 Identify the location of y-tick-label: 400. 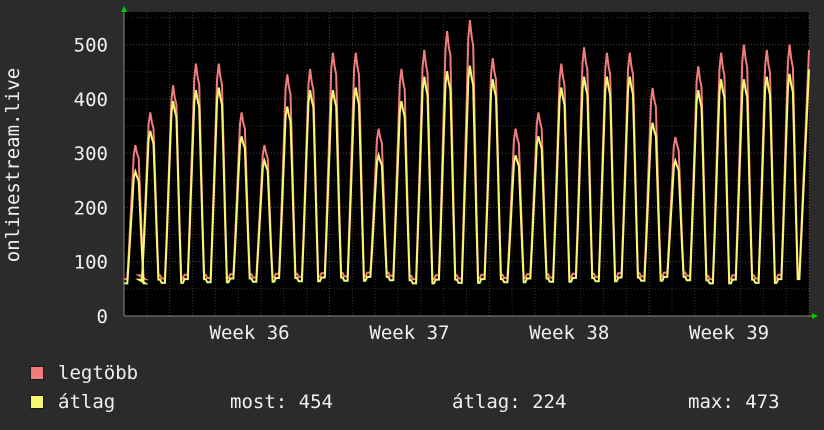
(91, 100).